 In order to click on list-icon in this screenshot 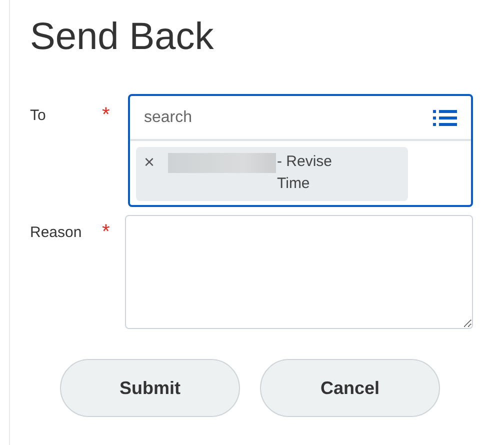, I will do `click(445, 117)`.